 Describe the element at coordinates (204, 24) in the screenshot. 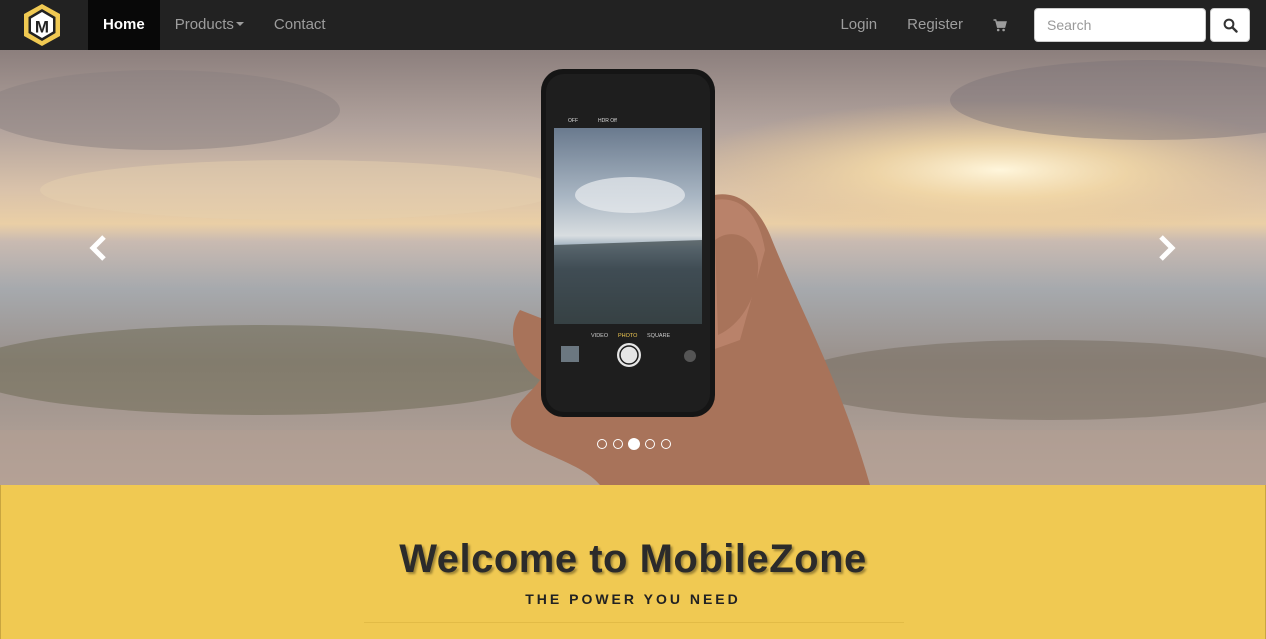

I see `nav-products-label: Products` at that location.